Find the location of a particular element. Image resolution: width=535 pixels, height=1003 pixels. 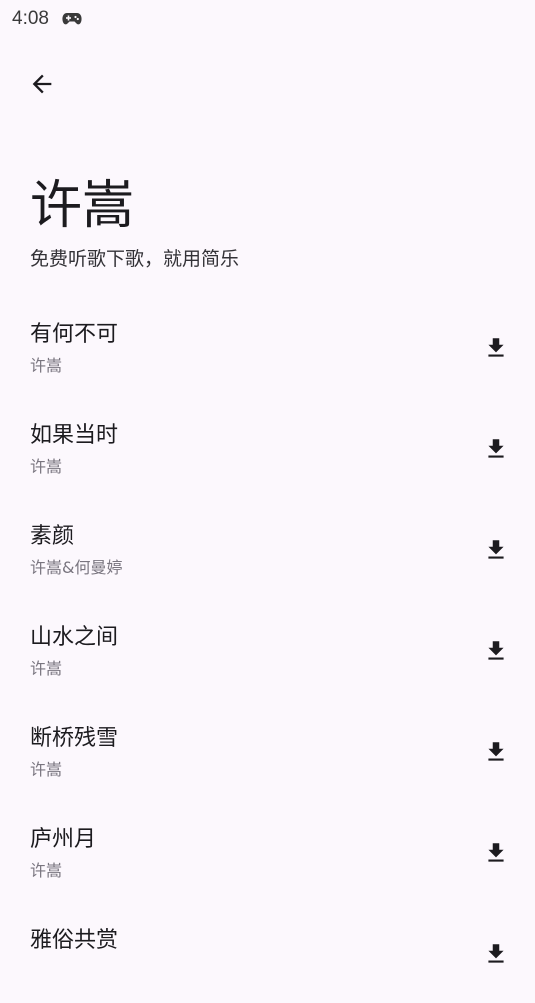

song-title: 山水之间 is located at coordinates (74, 637).